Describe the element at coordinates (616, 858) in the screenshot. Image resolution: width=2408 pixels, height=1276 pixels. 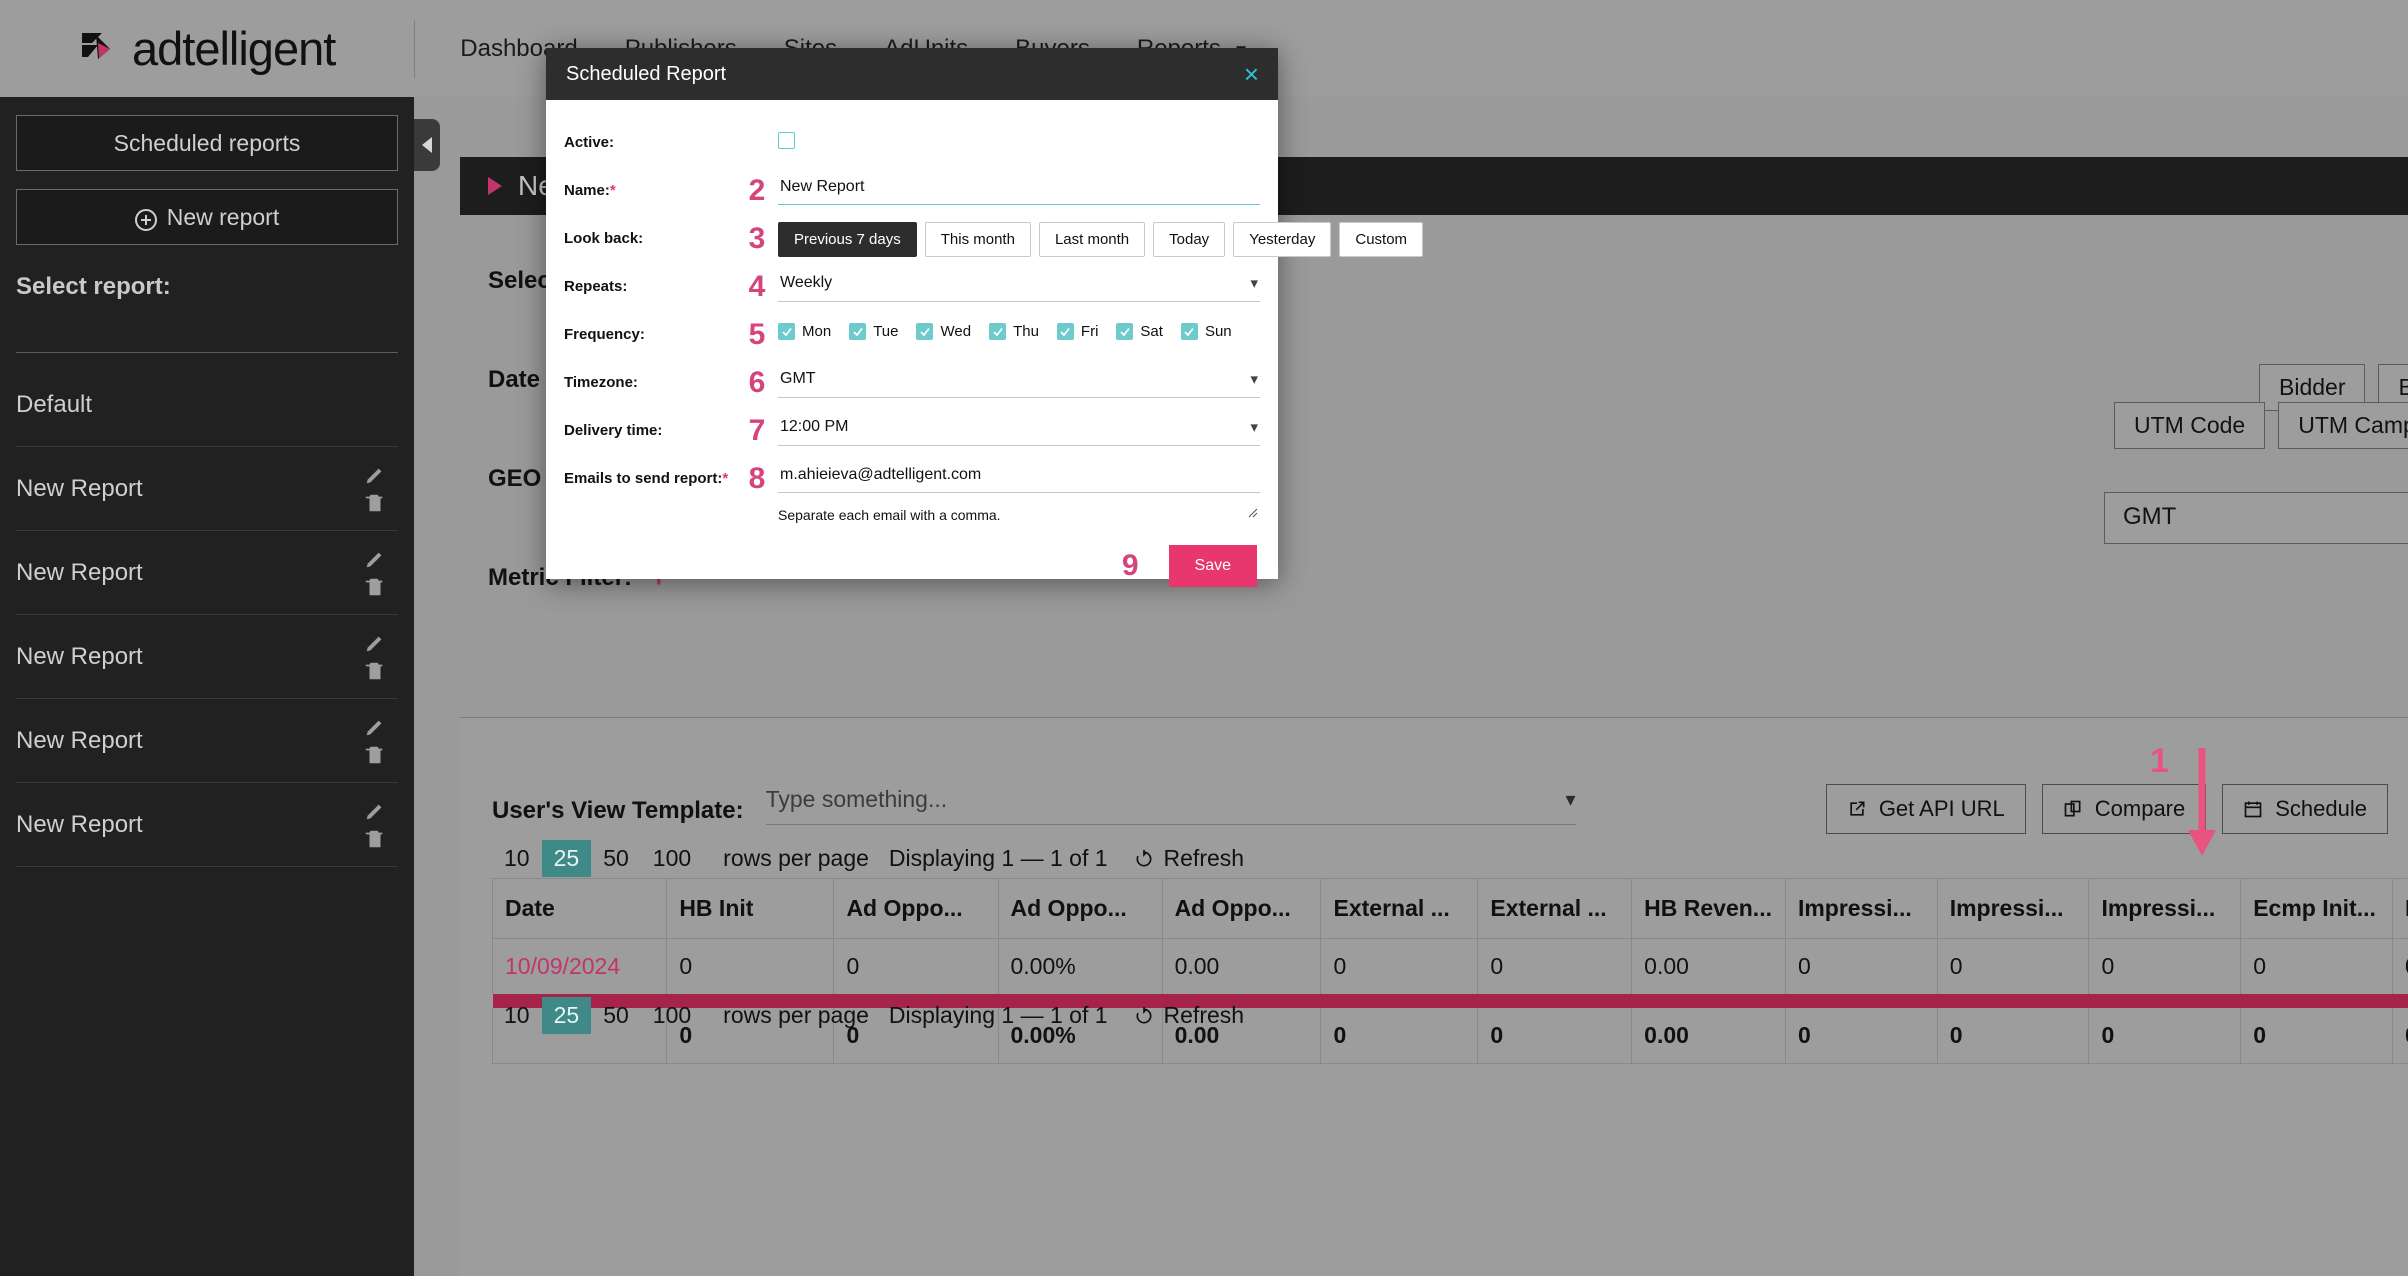
I see `page-size-50: 50` at that location.